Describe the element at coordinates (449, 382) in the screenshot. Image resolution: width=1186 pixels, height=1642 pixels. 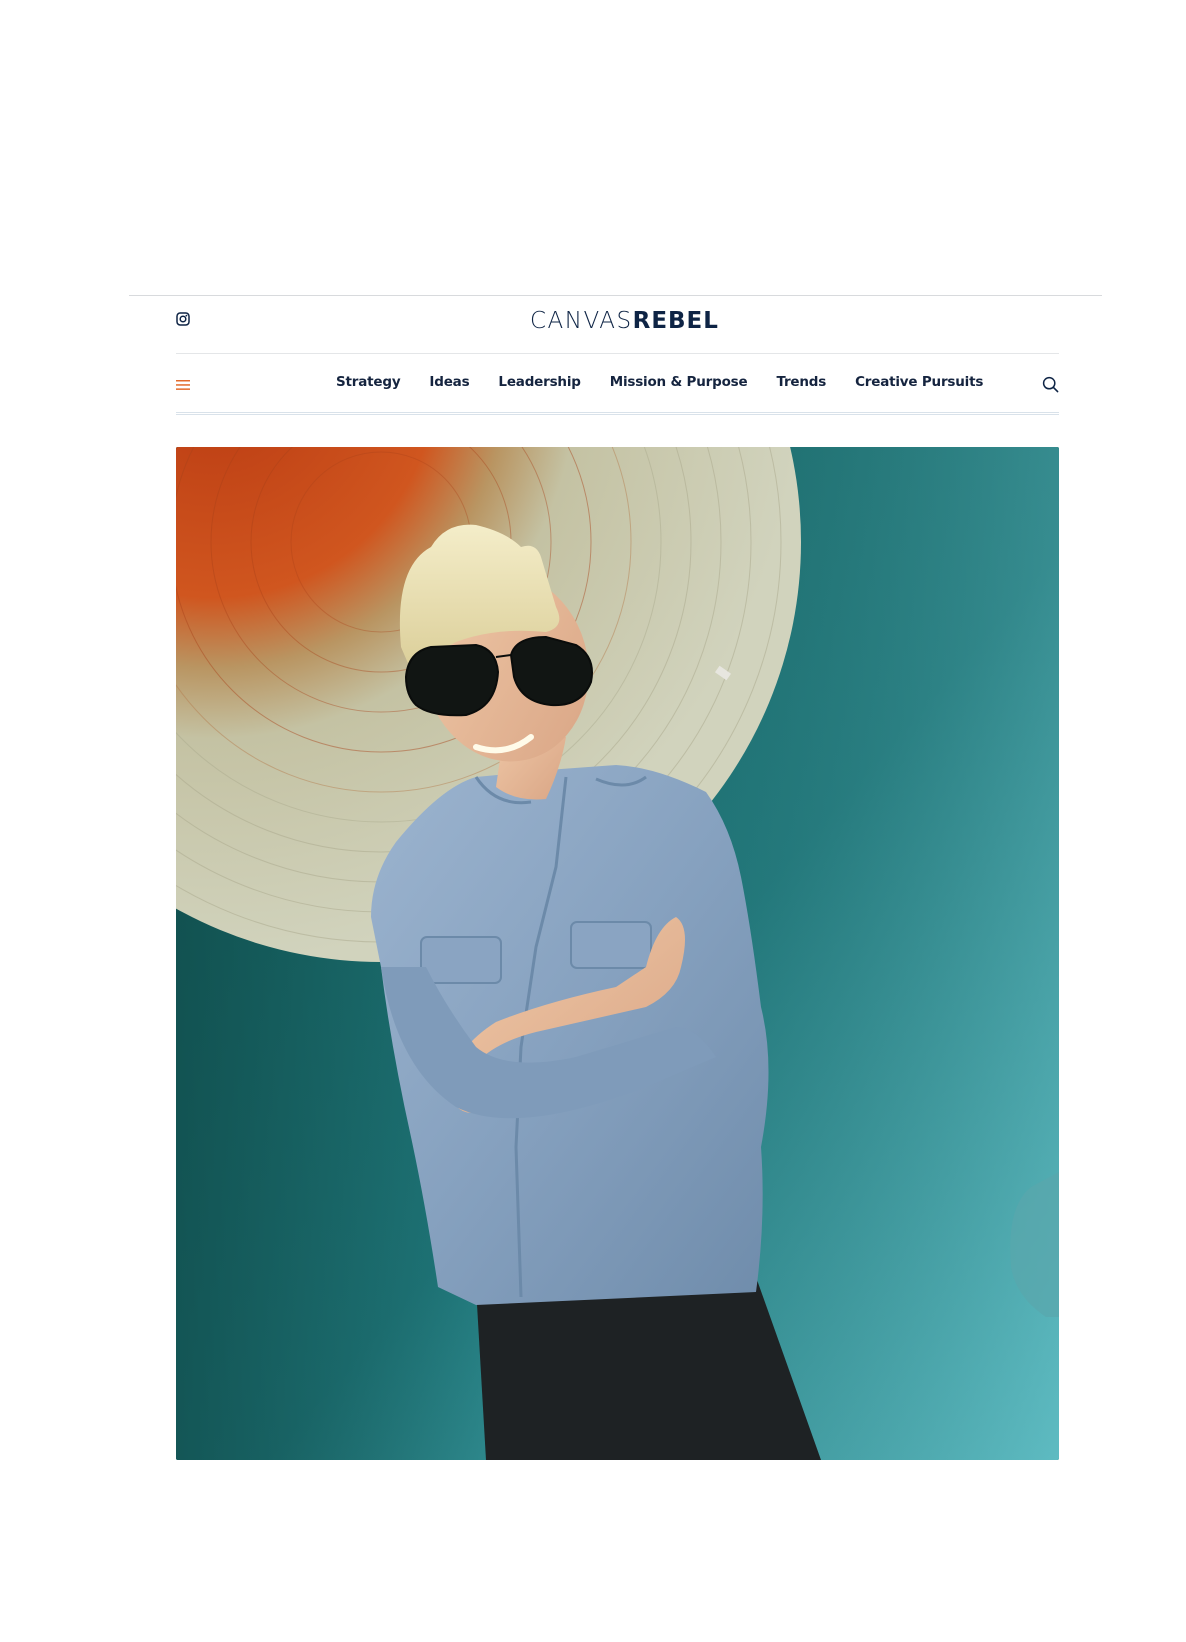
I see `nav-item-ideas: Ideas` at that location.